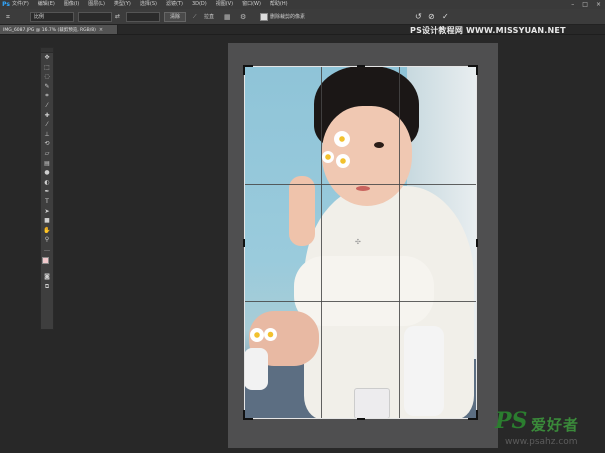 This screenshot has width=605, height=453. What do you see at coordinates (46, 4) in the screenshot?
I see `menu-edit: 编辑(E)` at bounding box center [46, 4].